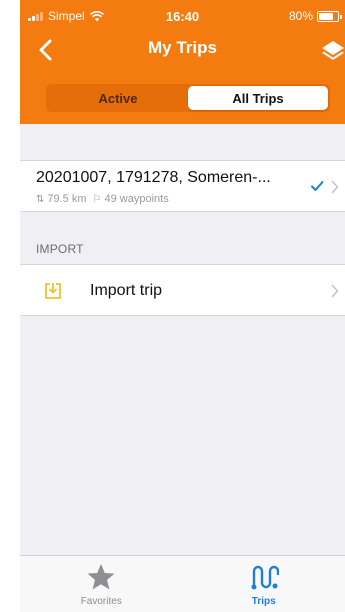  Describe the element at coordinates (53, 291) in the screenshot. I see `import-icon` at that location.